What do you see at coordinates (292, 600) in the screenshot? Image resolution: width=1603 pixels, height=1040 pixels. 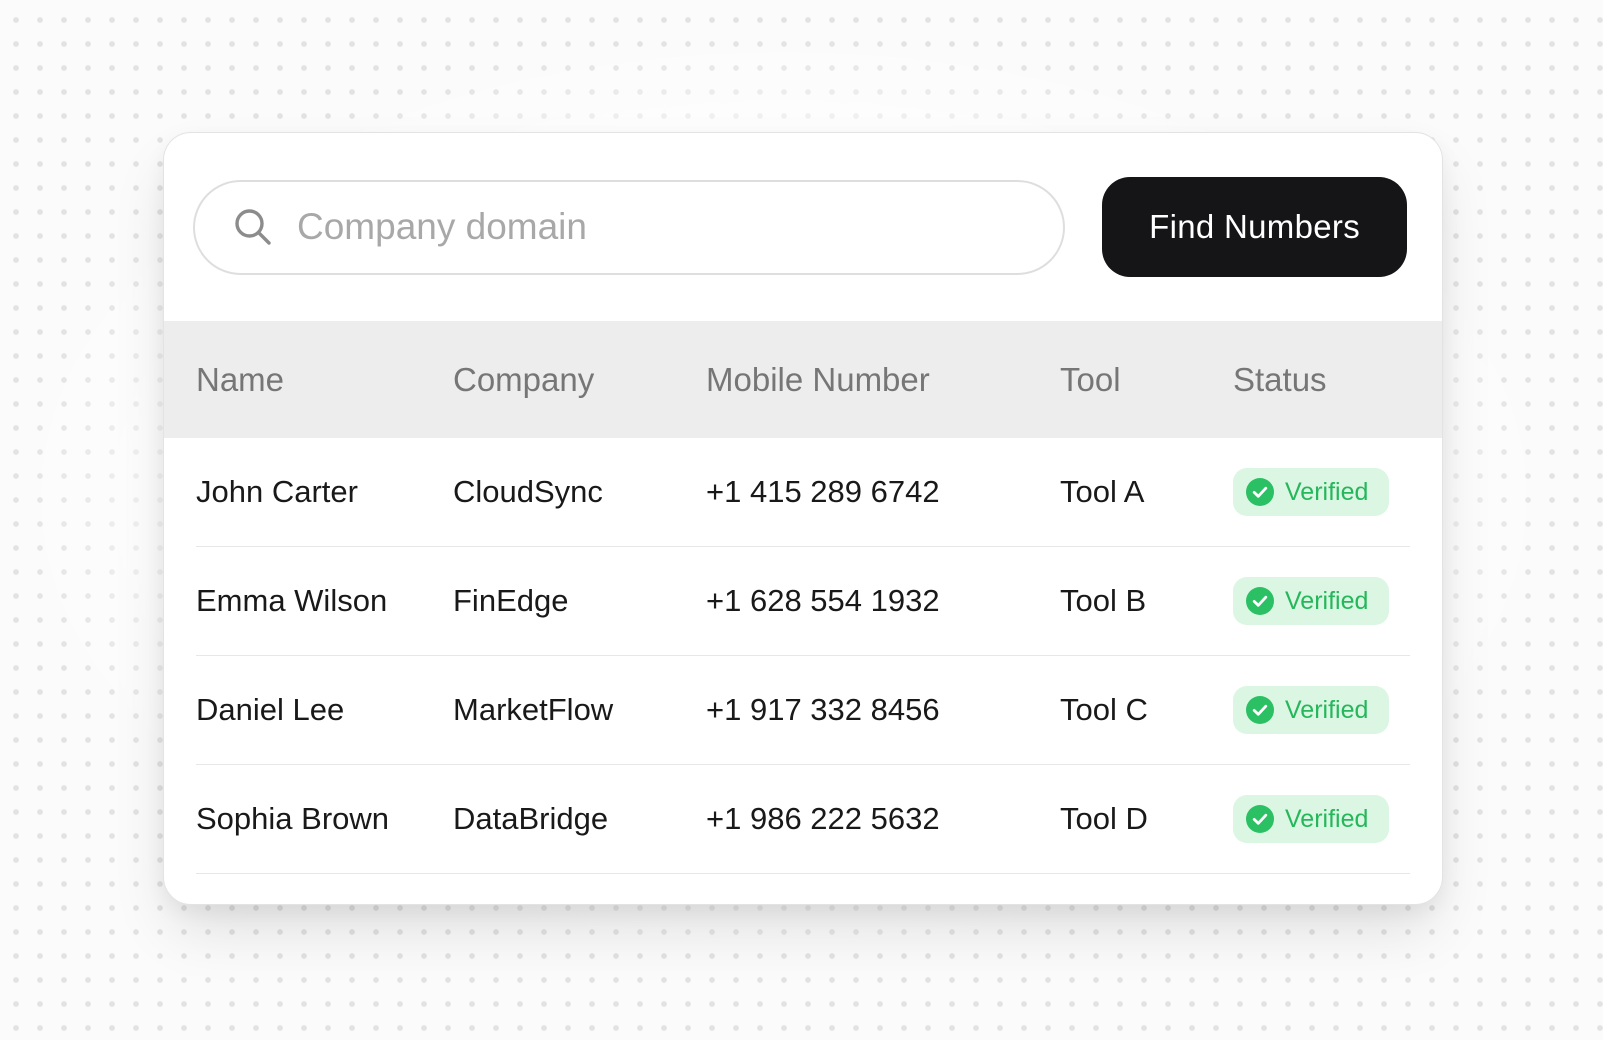 I see `cell-name: Emma Wilson` at bounding box center [292, 600].